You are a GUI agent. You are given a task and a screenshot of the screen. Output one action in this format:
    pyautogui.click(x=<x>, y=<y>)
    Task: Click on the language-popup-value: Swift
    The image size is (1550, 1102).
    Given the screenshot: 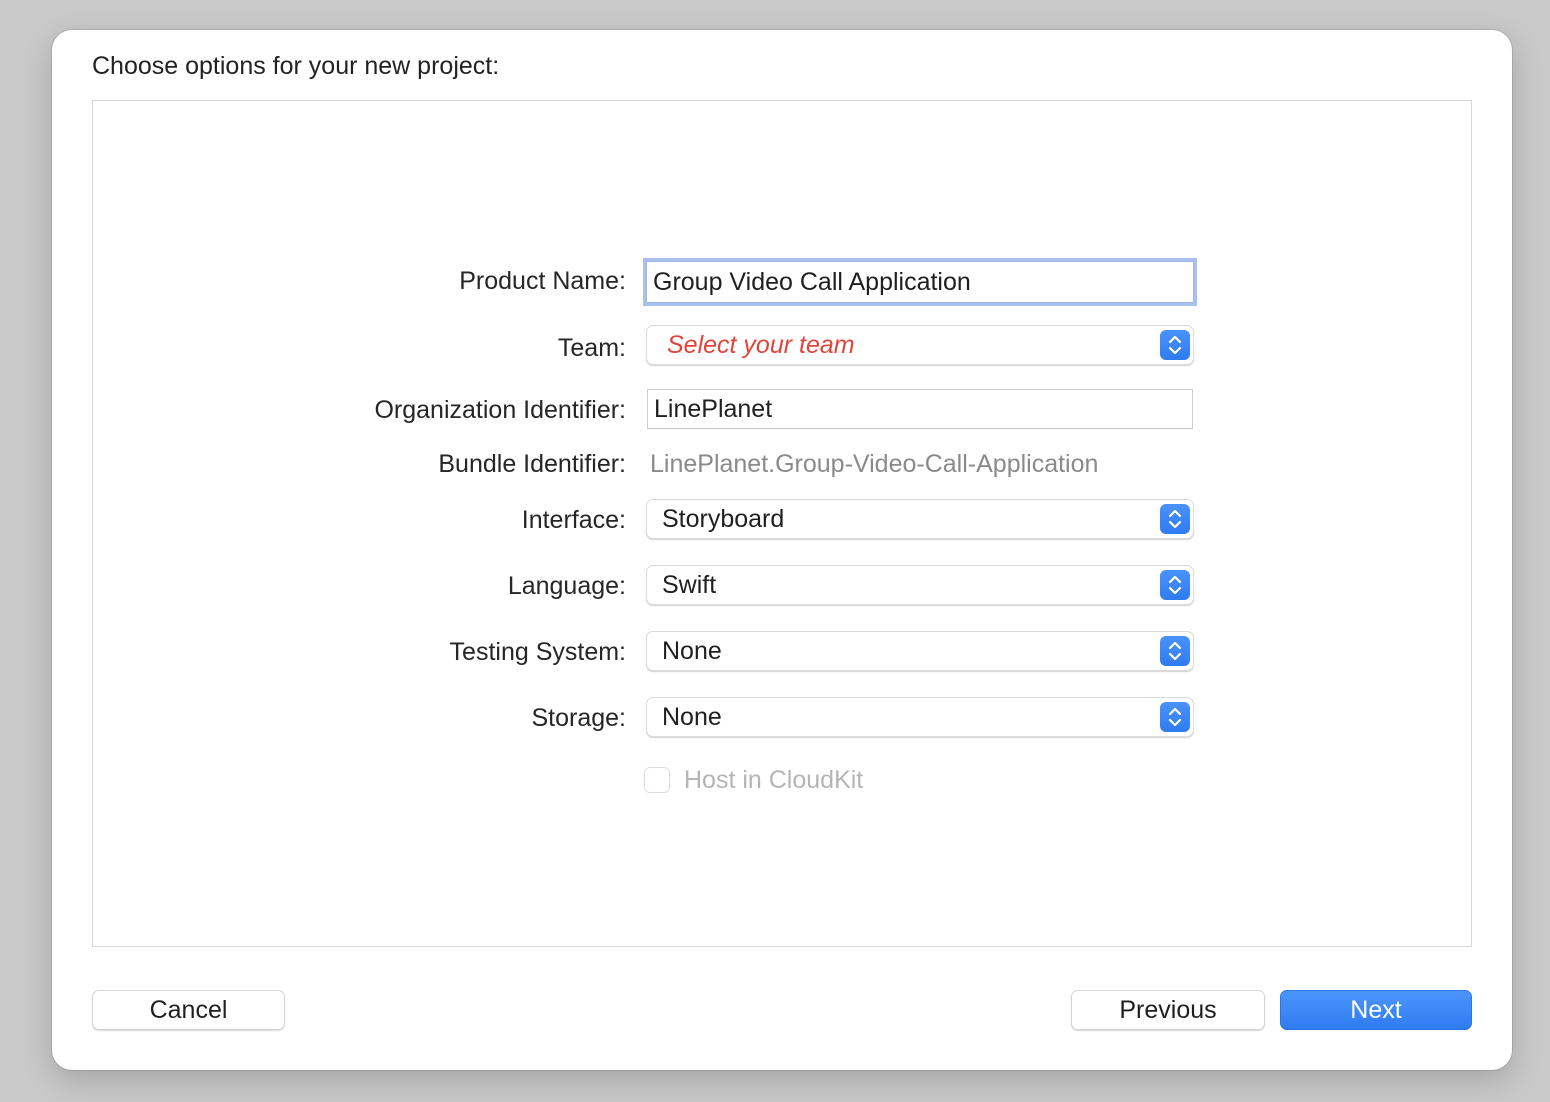 What is the action you would take?
    pyautogui.click(x=689, y=585)
    